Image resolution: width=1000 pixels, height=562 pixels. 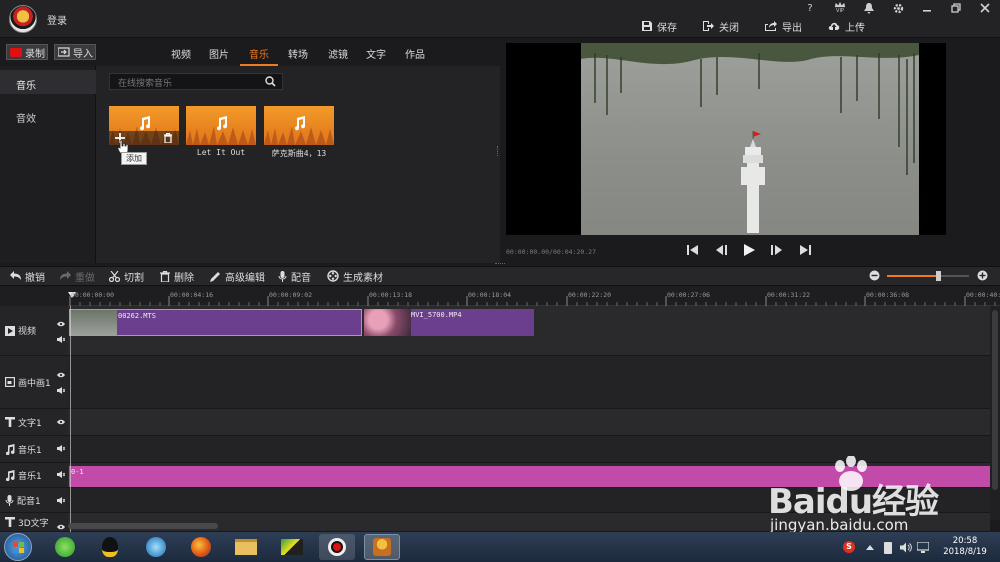 I want to click on taskbar-editor-icon, so click(x=382, y=547).